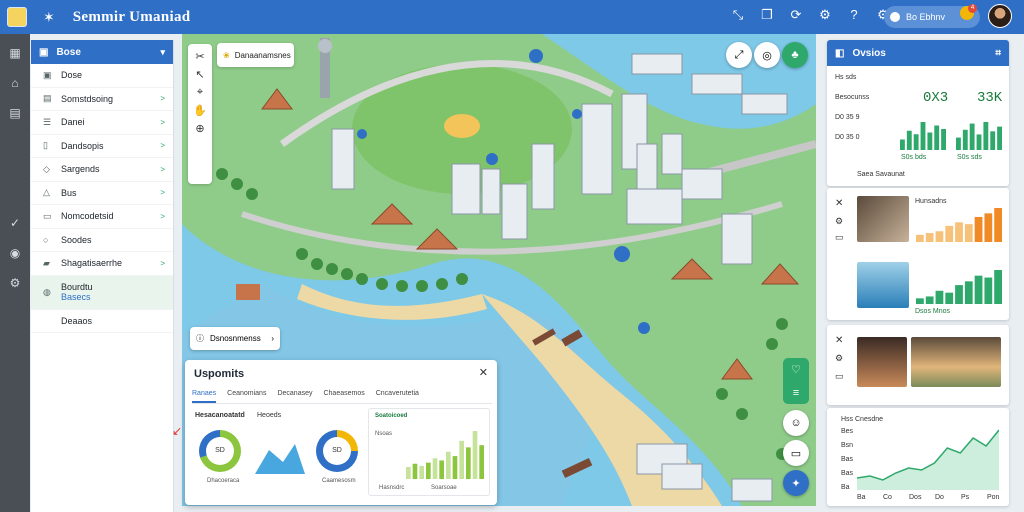 The width and height of the screenshot is (1024, 512). I want to click on map-search: ❀ Danaanamsnes, so click(255, 55).